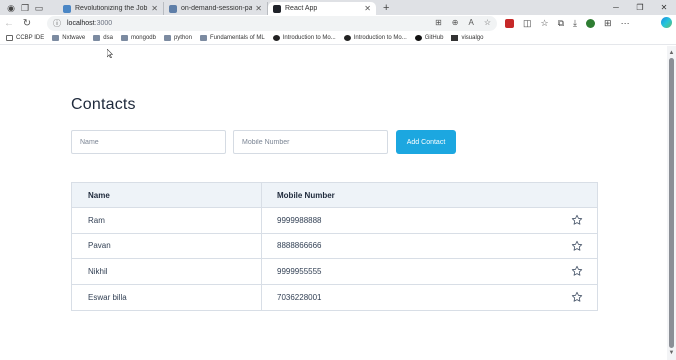 The image size is (676, 360). I want to click on contact-name: Eswar billa, so click(107, 297).